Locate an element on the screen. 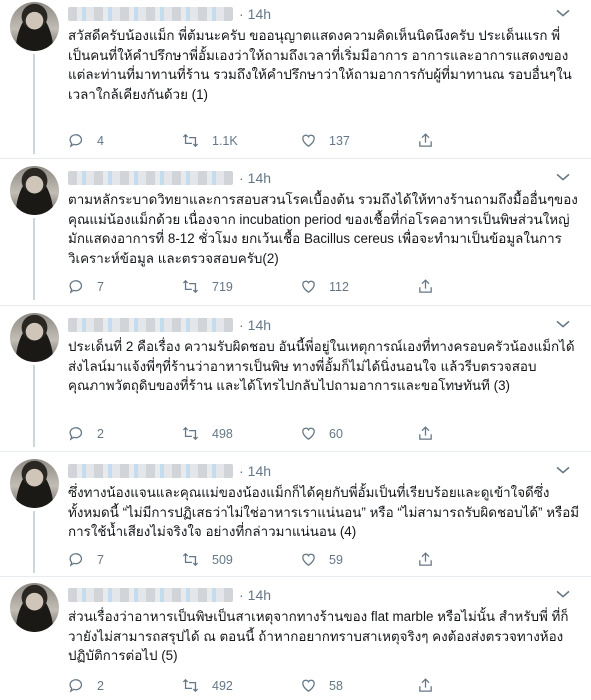 The width and height of the screenshot is (591, 700). like-button: 112 is located at coordinates (324, 286).